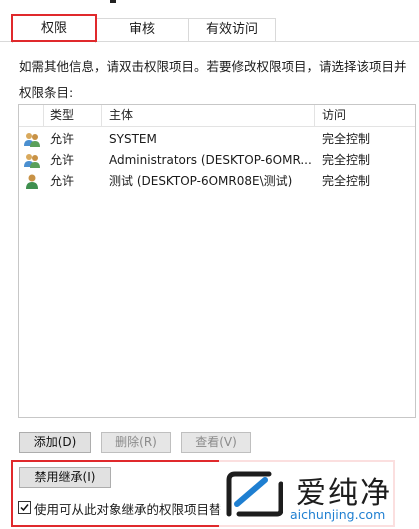  I want to click on window-top-strip, so click(209, 4).